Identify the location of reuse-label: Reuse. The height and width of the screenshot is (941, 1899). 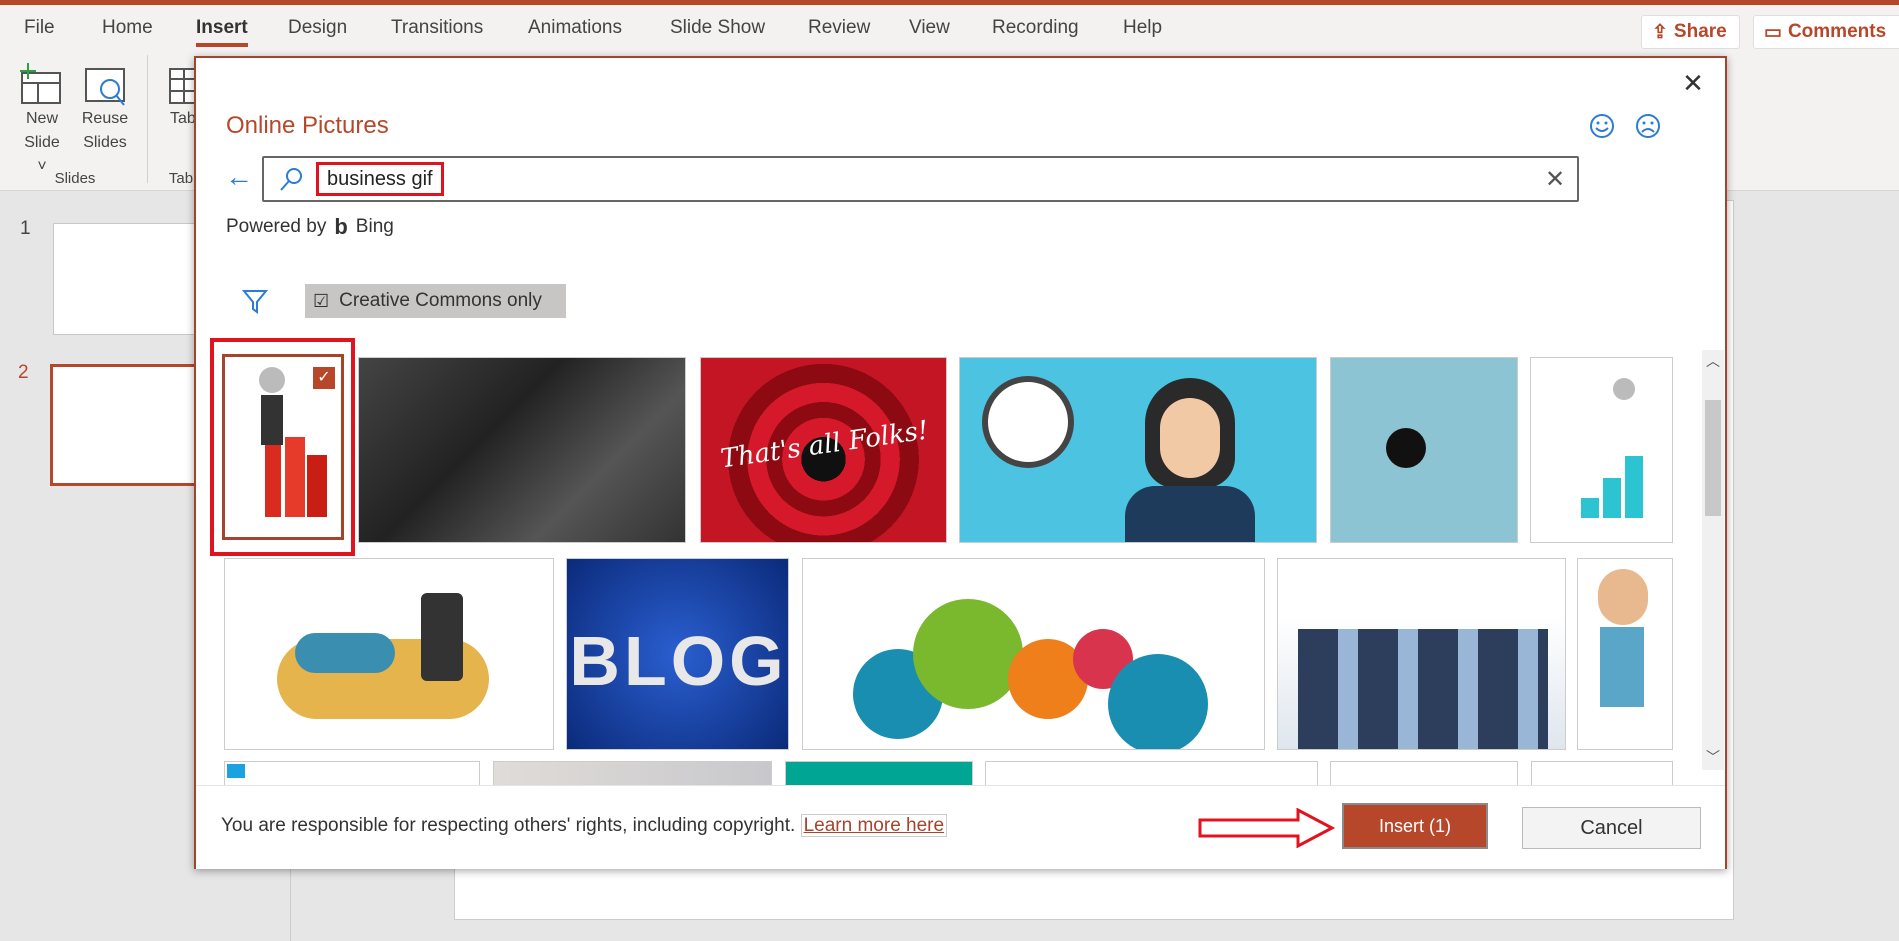
(105, 118).